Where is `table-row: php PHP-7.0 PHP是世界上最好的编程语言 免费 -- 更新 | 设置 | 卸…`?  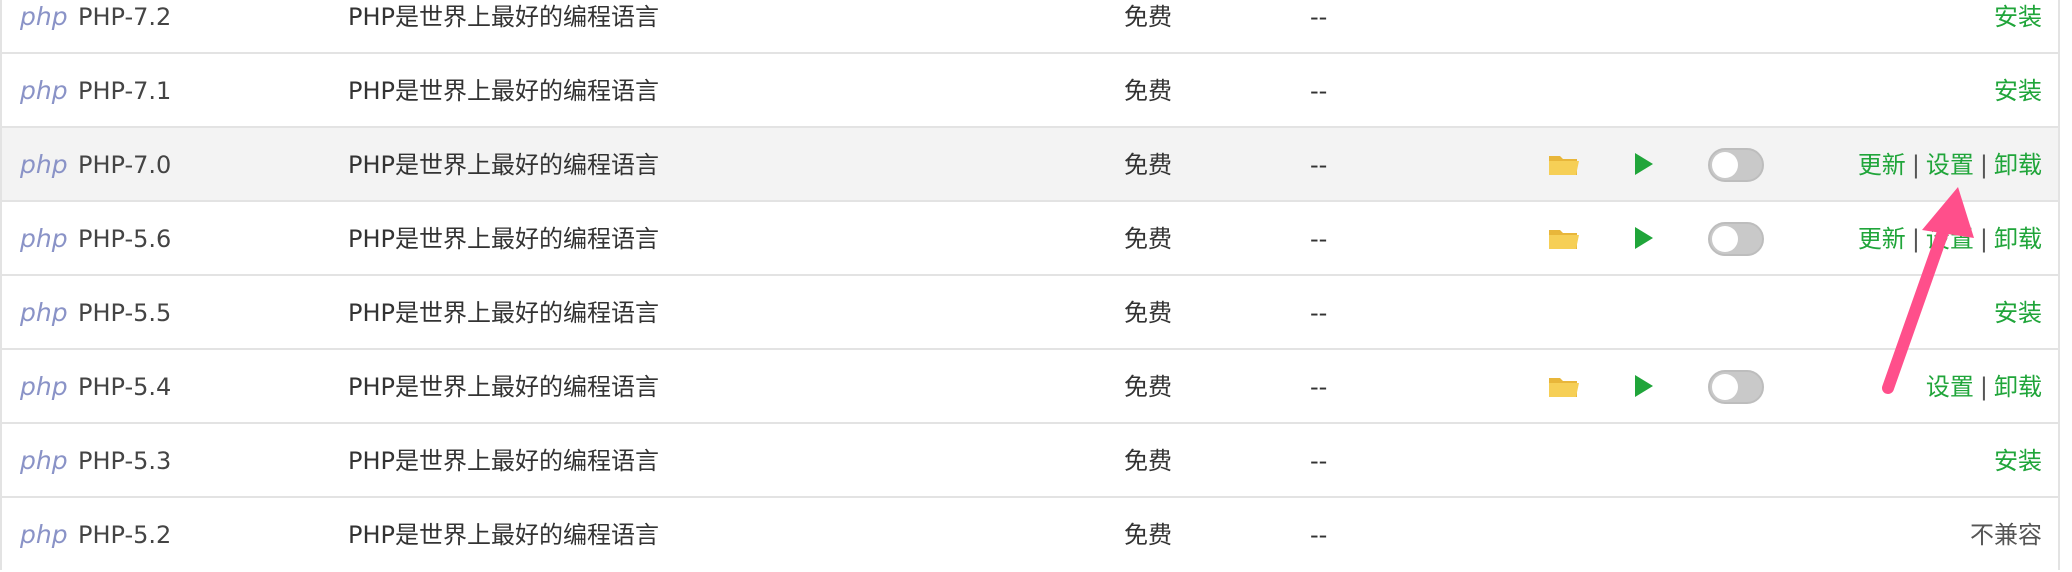 table-row: php PHP-7.0 PHP是世界上最好的编程语言 免费 -- 更新 | 设置 | 卸… is located at coordinates (1030, 163).